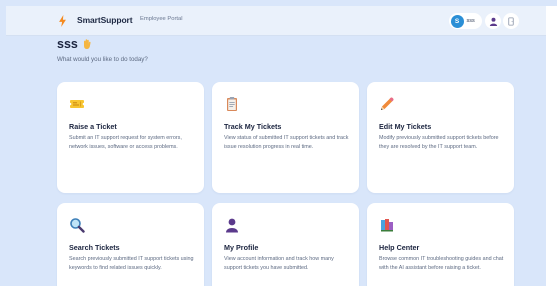 This screenshot has width=557, height=286. I want to click on door-icon, so click(511, 21).